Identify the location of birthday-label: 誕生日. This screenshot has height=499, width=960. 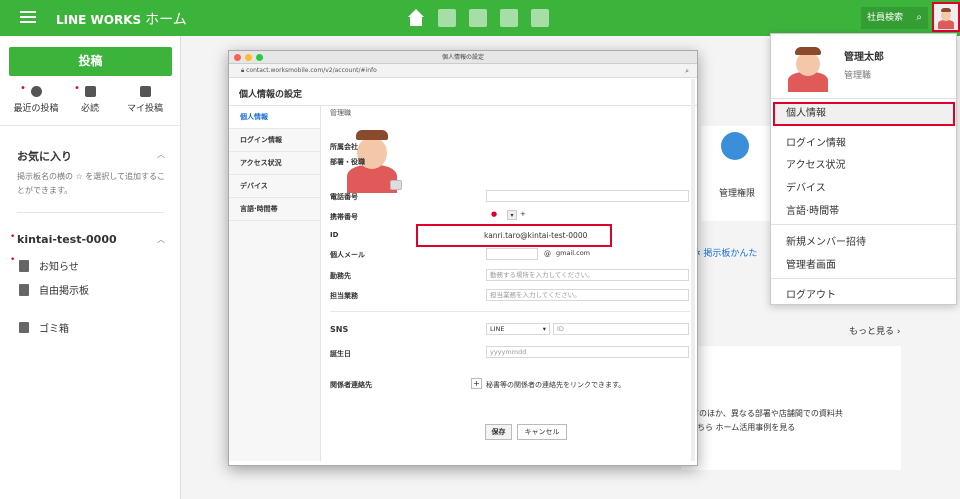
(340, 354).